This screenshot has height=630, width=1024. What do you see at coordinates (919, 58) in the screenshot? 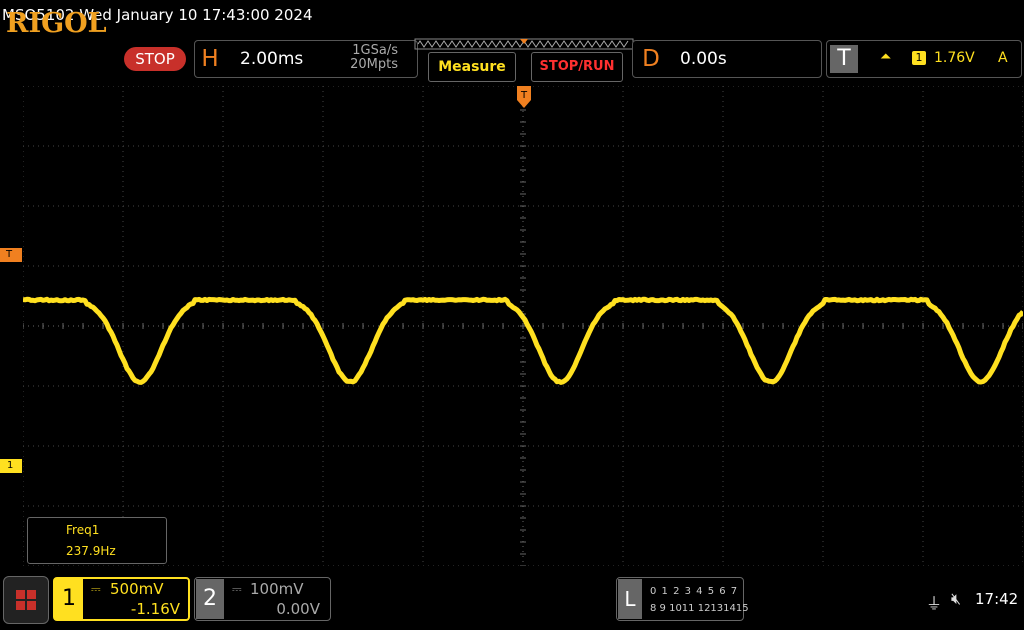
I see `trigger-source: 1` at bounding box center [919, 58].